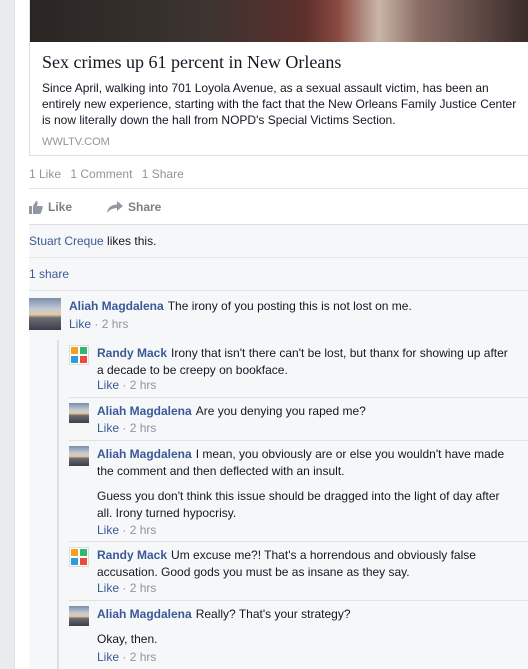  What do you see at coordinates (60, 207) in the screenshot?
I see `like-button-label: Like` at bounding box center [60, 207].